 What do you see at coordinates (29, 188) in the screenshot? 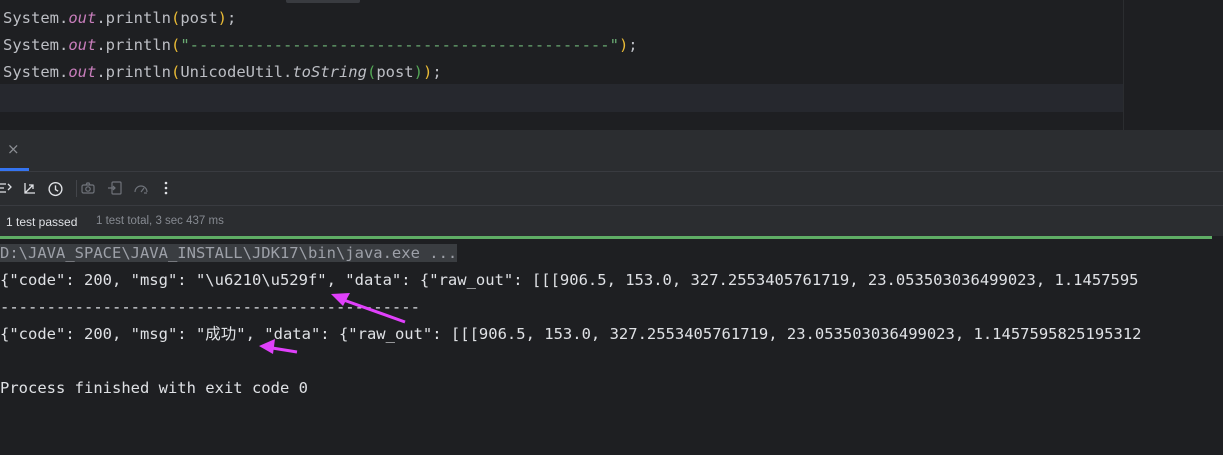
I see `collapse-icon` at bounding box center [29, 188].